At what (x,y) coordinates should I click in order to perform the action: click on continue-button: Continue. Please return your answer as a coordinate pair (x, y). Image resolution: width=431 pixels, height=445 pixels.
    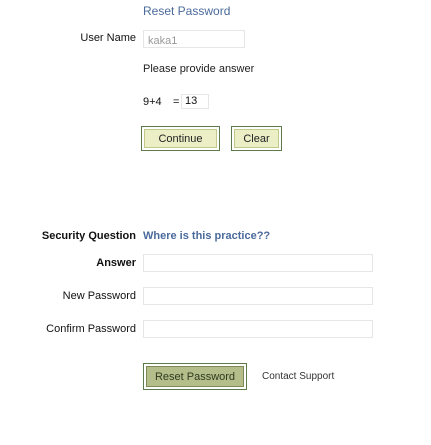
    Looking at the image, I should click on (180, 138).